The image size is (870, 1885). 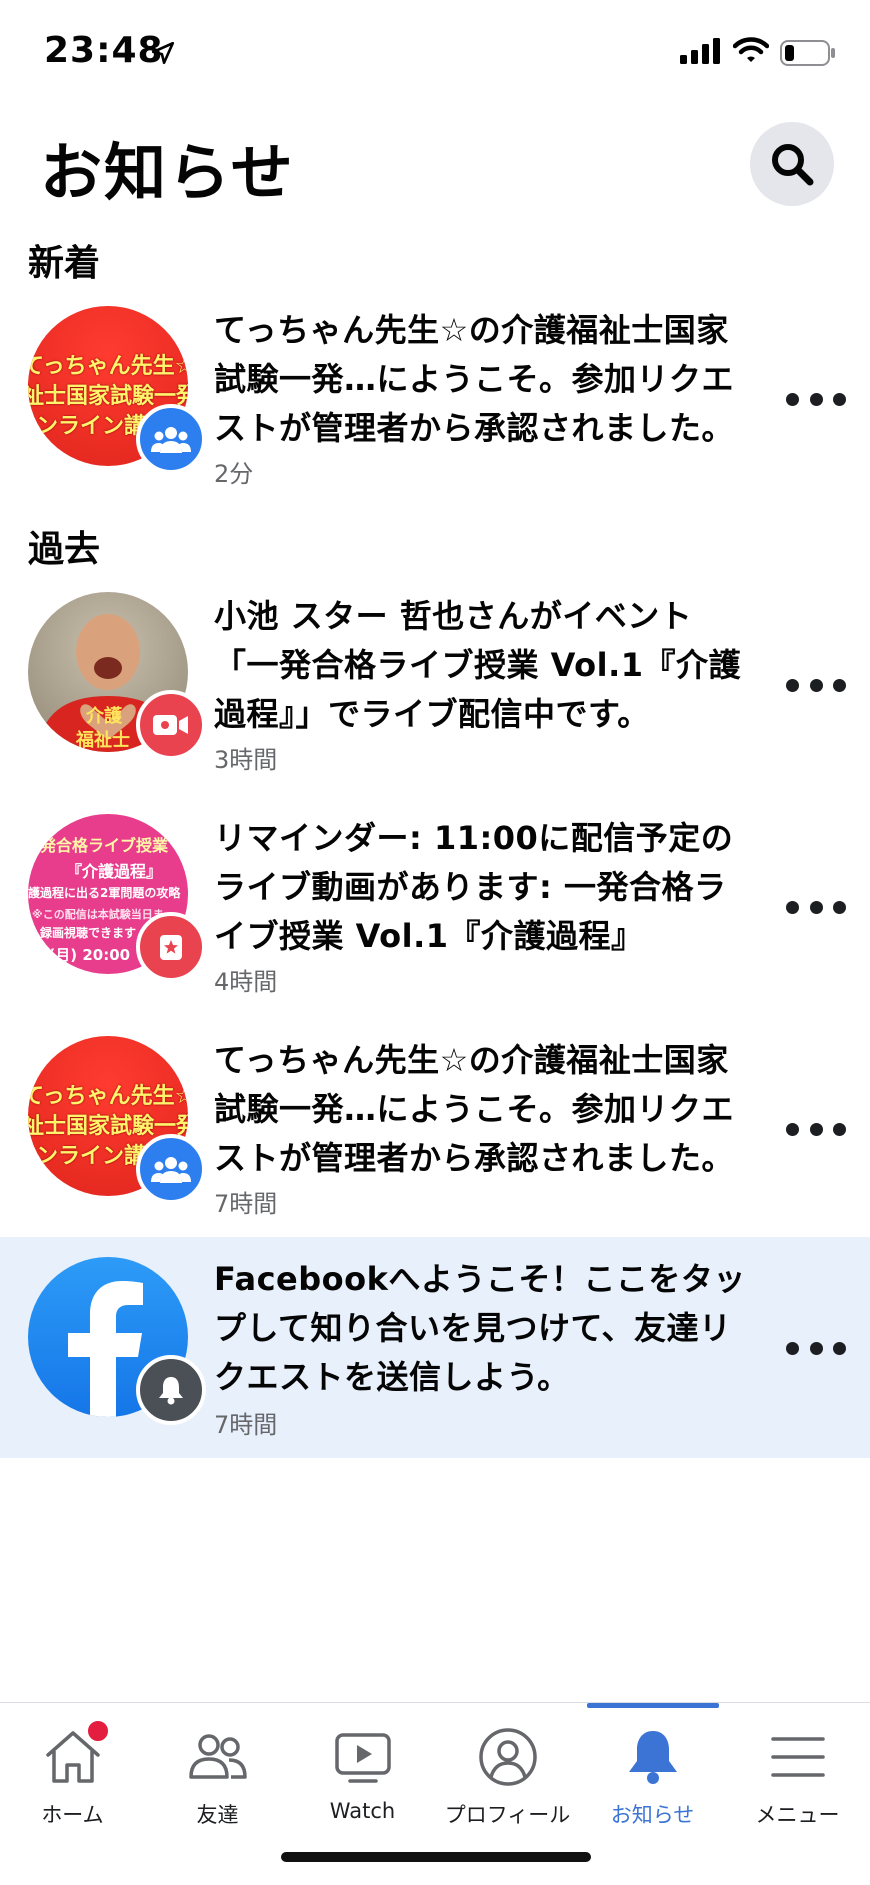 What do you see at coordinates (84, 955) in the screenshot?
I see `thumbnail-text: 6(月) 20:00` at bounding box center [84, 955].